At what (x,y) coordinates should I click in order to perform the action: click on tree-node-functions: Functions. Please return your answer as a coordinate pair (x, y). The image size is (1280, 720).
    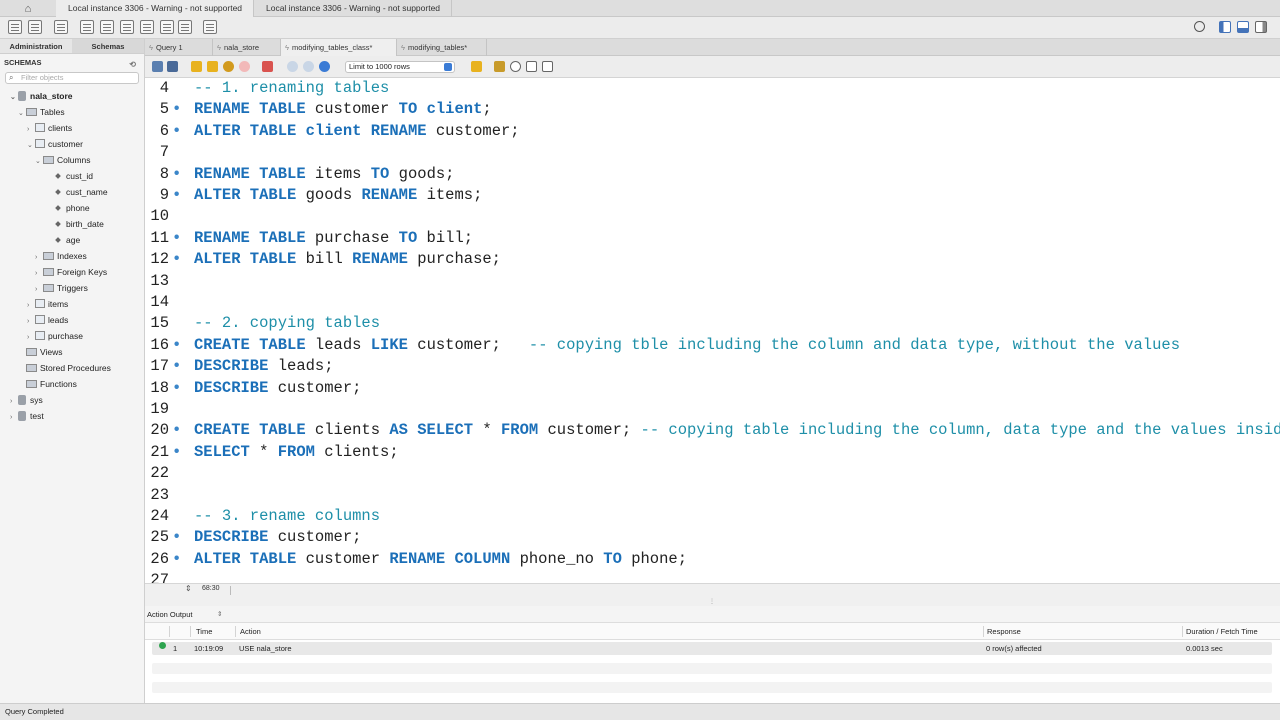
    Looking at the image, I should click on (47, 384).